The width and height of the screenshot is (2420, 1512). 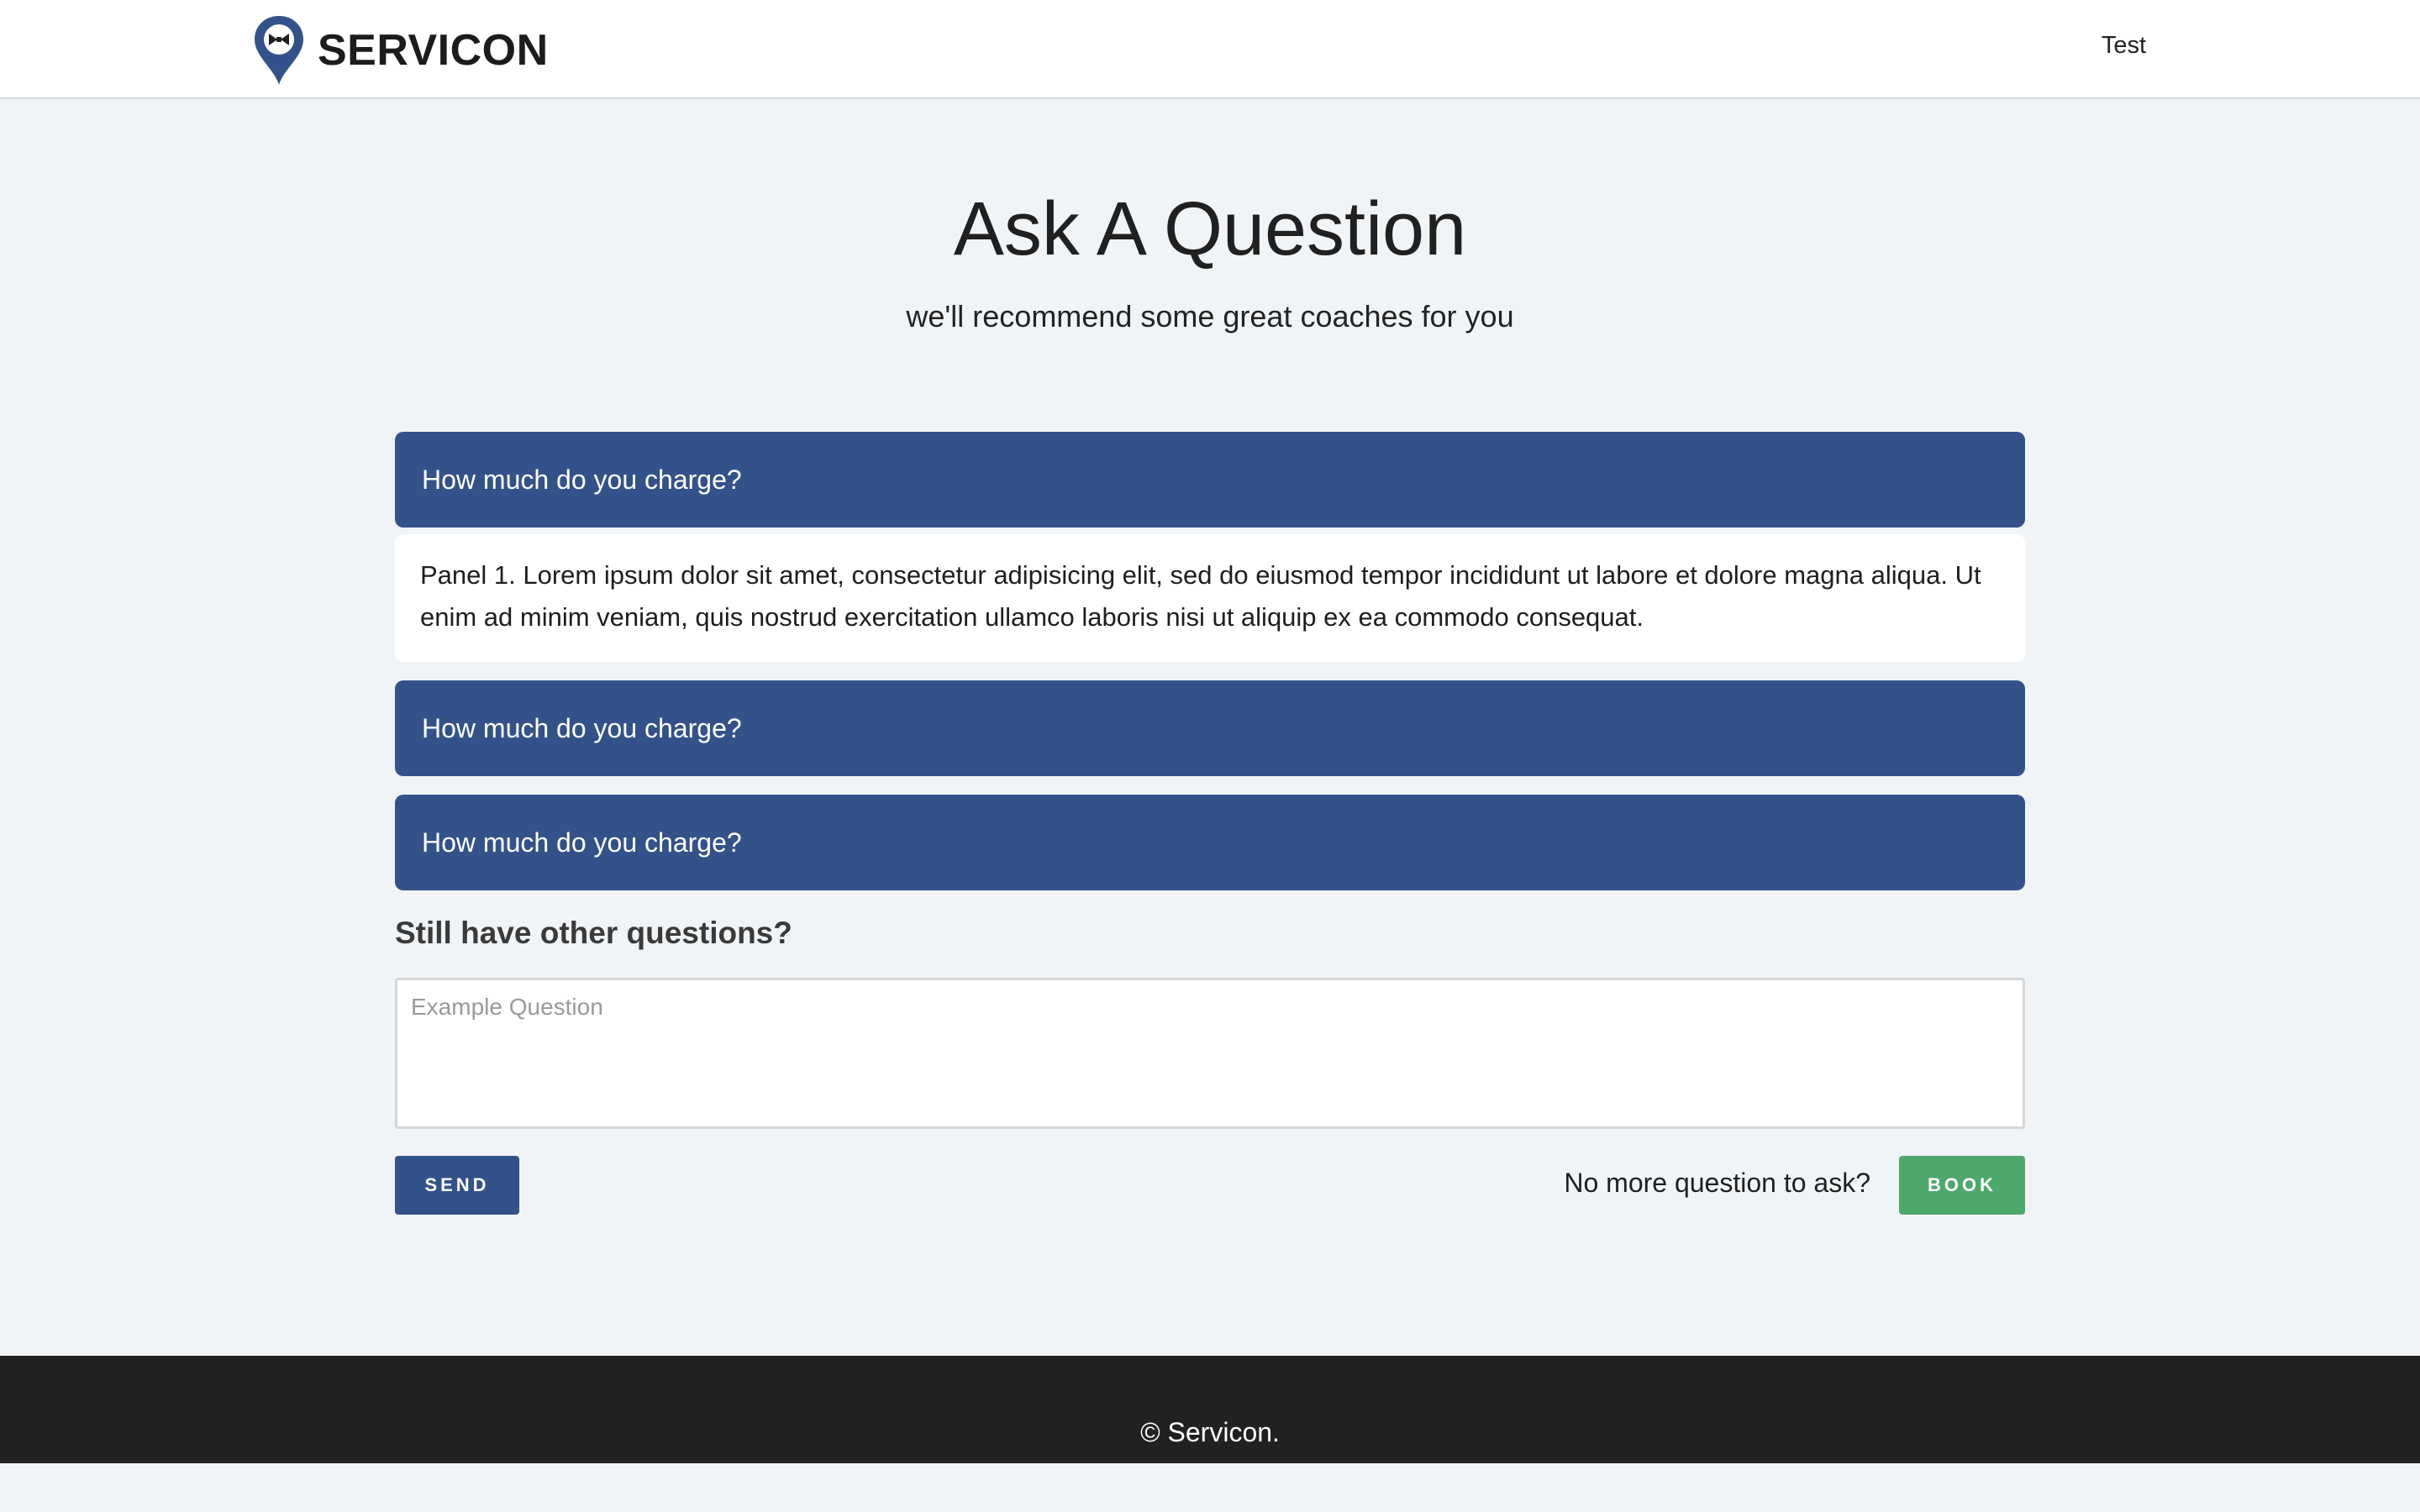 I want to click on faq-panel-heading-2: How much do you charge?, so click(x=1210, y=728).